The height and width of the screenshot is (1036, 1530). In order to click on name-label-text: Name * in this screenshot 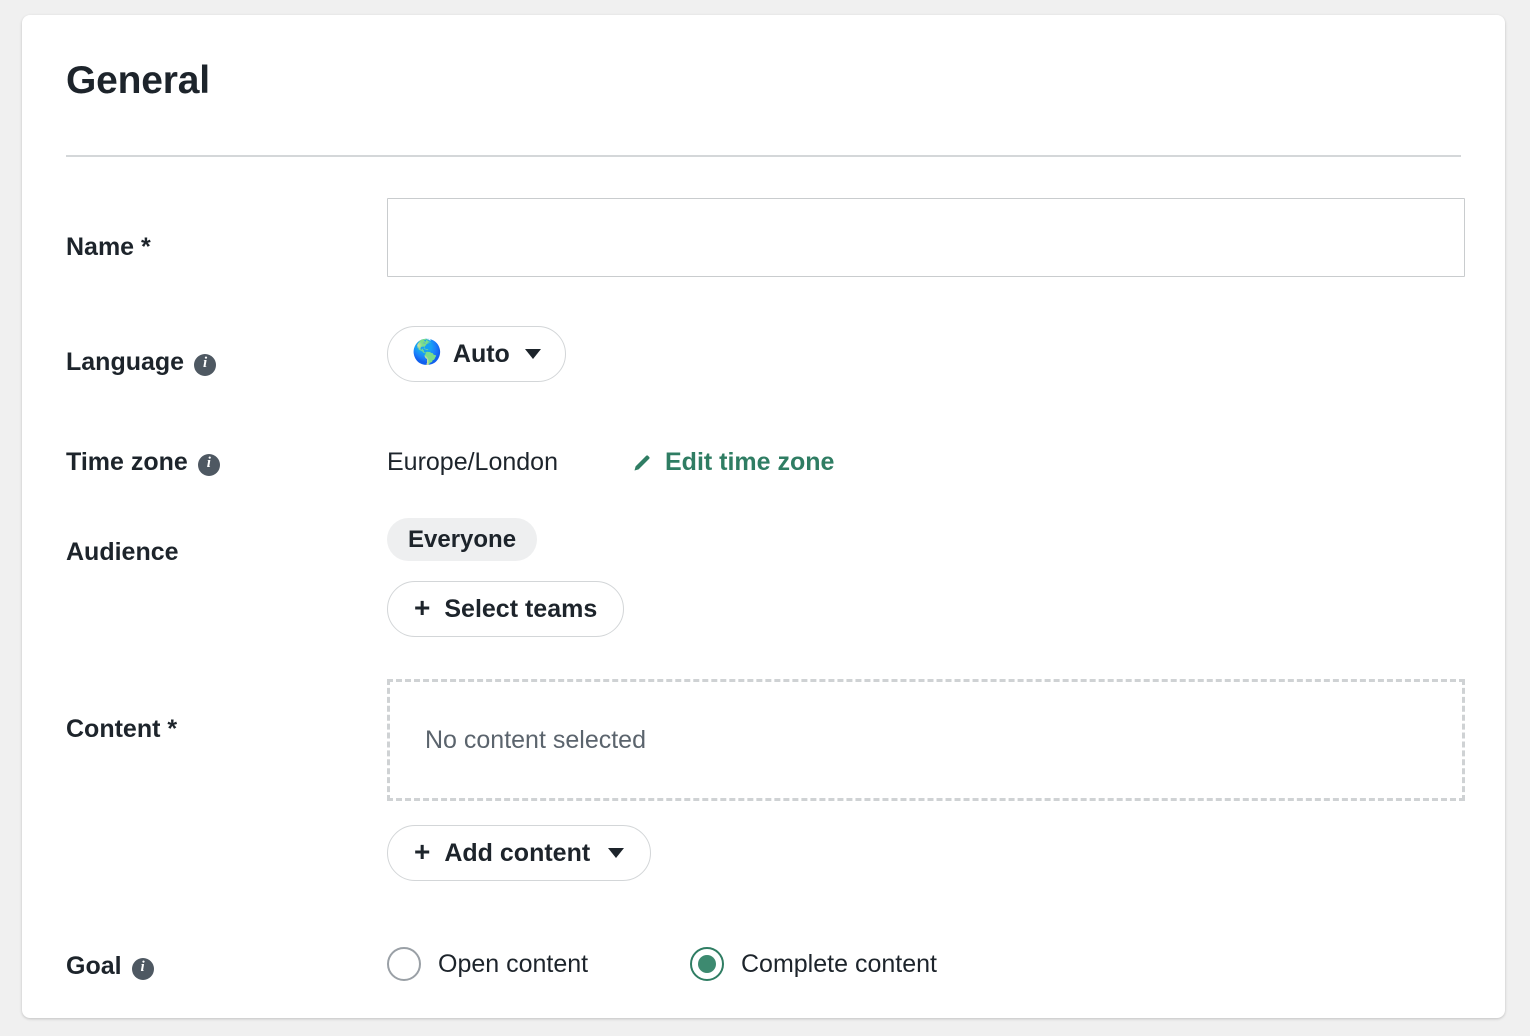, I will do `click(108, 247)`.